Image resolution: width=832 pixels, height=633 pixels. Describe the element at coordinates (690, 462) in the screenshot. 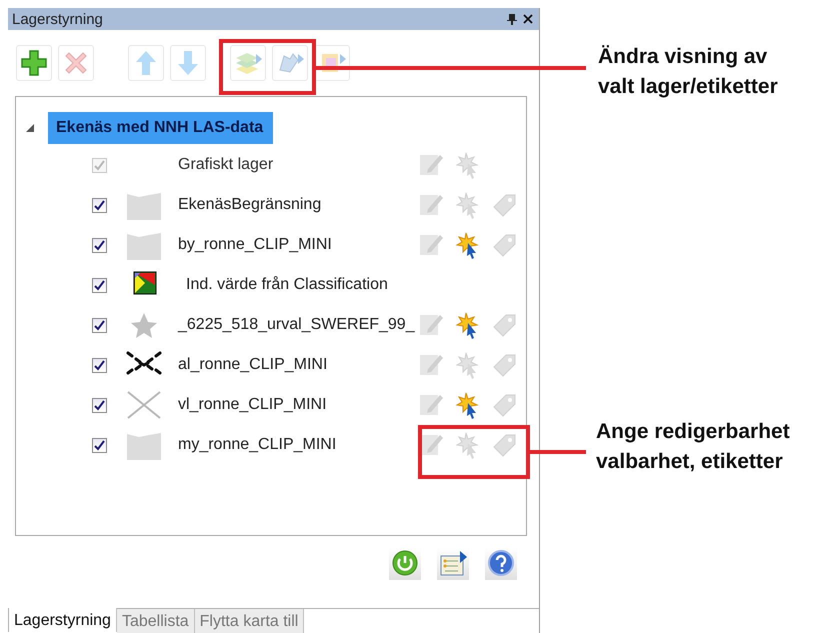

I see `callout-text: valbarhet, etiketter` at that location.